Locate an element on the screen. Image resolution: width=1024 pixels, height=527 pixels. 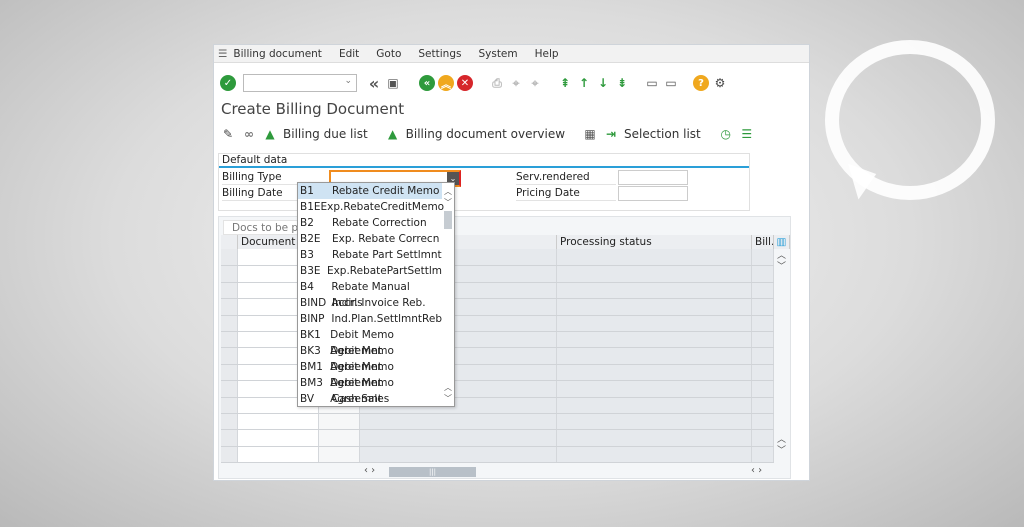
menu-edit: Edit is located at coordinates (349, 54).